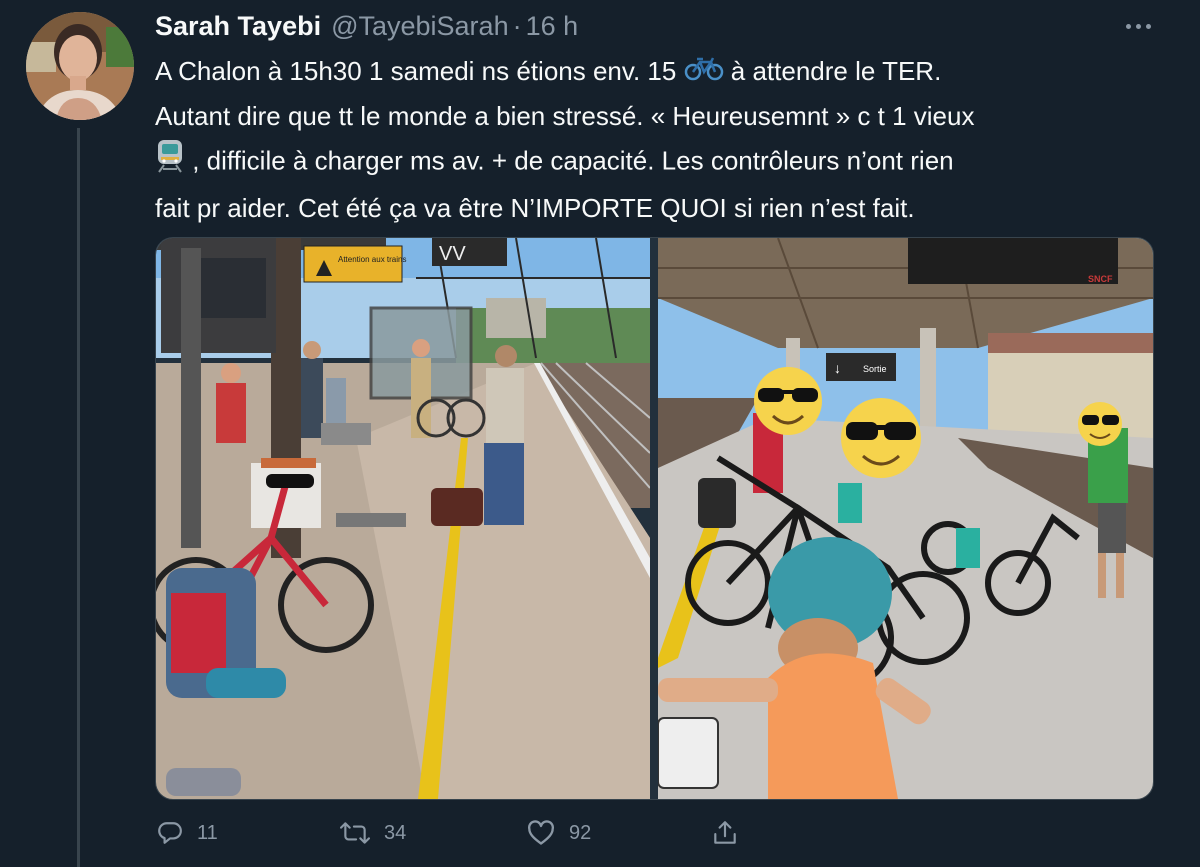  I want to click on retweet-count: 34, so click(395, 832).